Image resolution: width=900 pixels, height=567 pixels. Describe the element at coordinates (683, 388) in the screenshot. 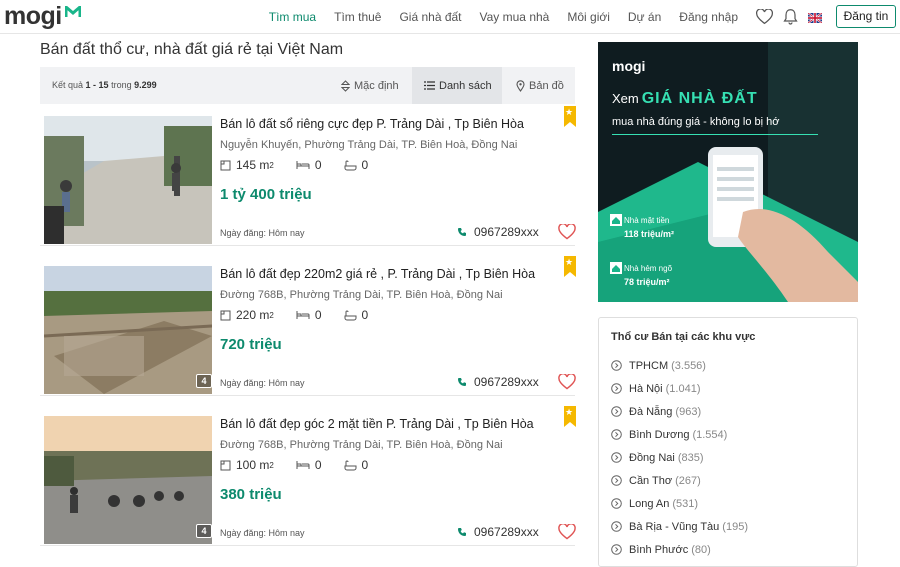

I see `region-count: (1.041)` at that location.